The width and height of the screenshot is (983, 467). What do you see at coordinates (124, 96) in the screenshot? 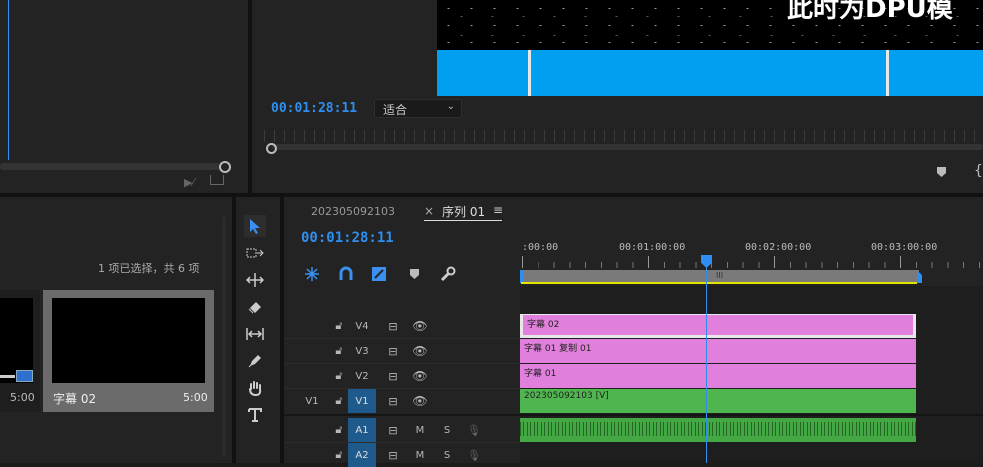
I see `source-monitor: ▶⁄` at bounding box center [124, 96].